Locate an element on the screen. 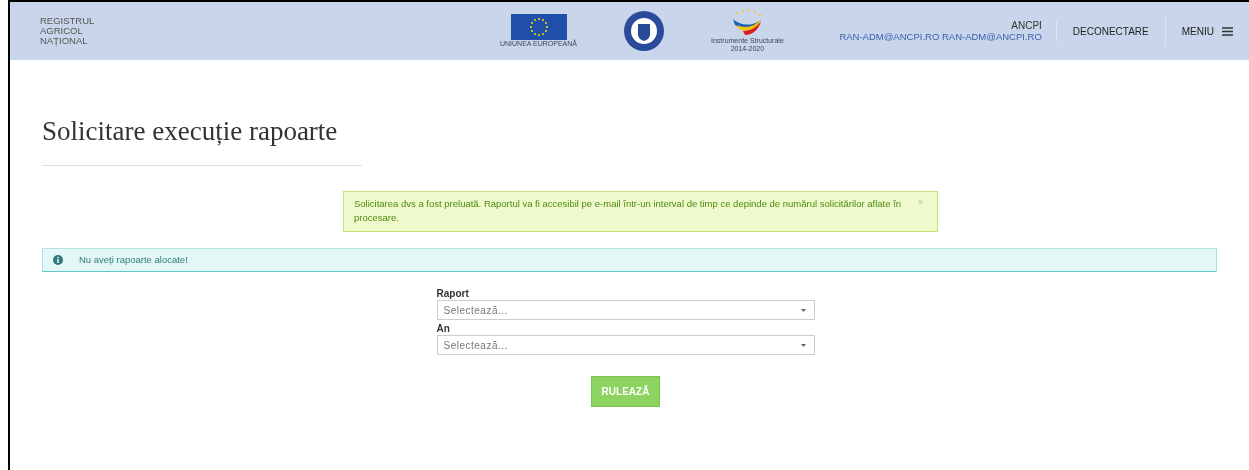 The height and width of the screenshot is (470, 1249). info-icon is located at coordinates (58, 260).